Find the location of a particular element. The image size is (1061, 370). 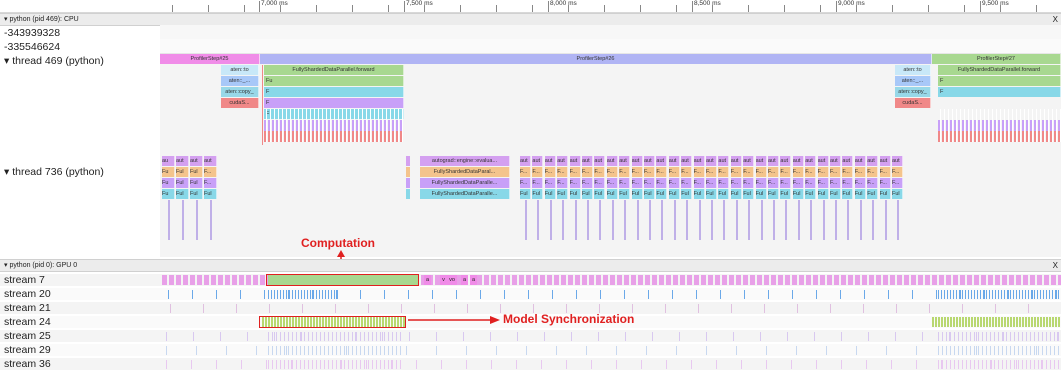

gpu-stream-row: stream 25 is located at coordinates (530, 336).